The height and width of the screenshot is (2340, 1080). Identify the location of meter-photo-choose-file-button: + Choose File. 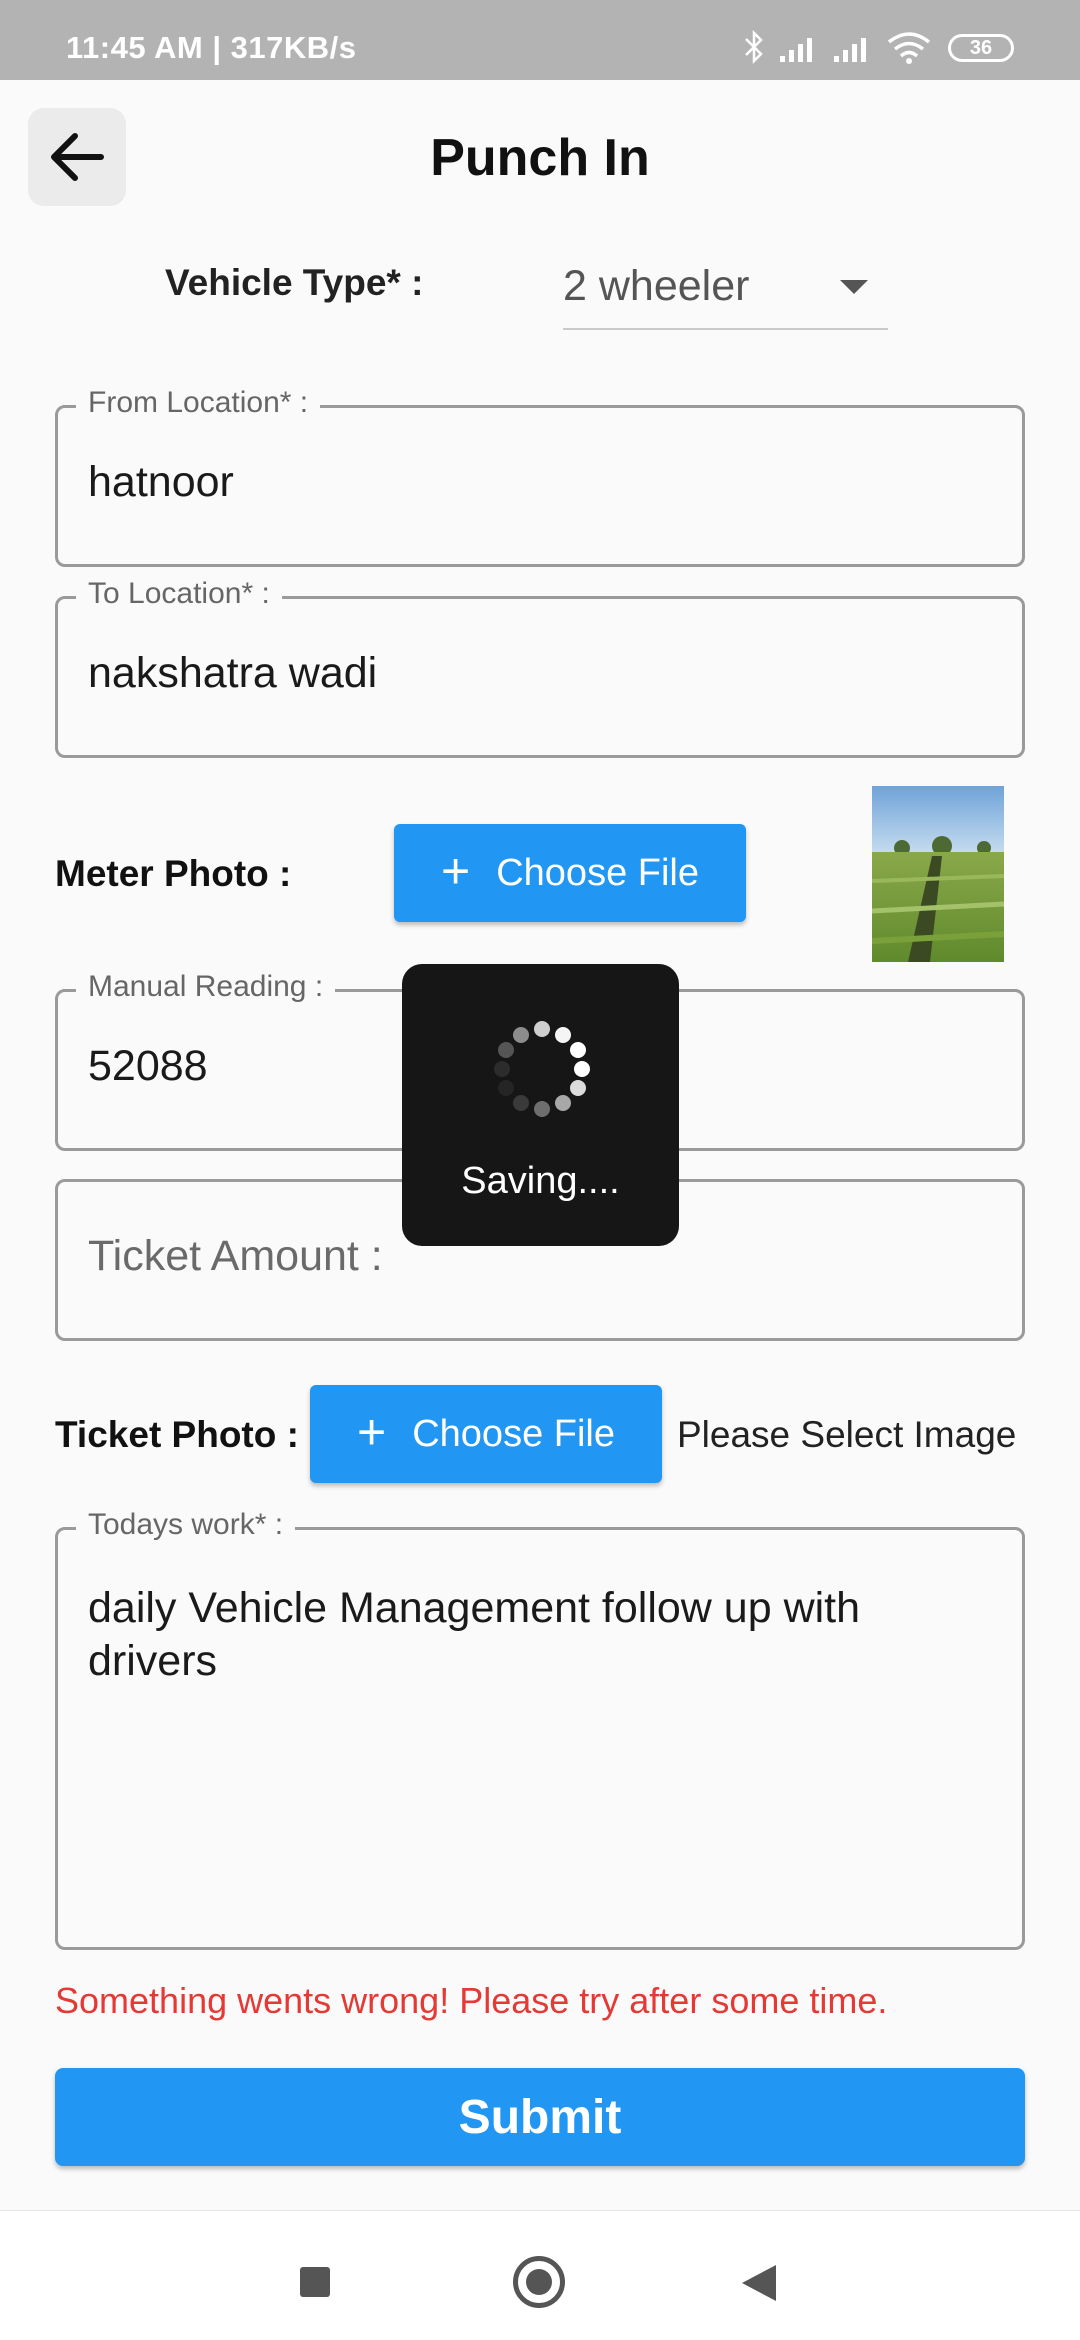
(570, 873).